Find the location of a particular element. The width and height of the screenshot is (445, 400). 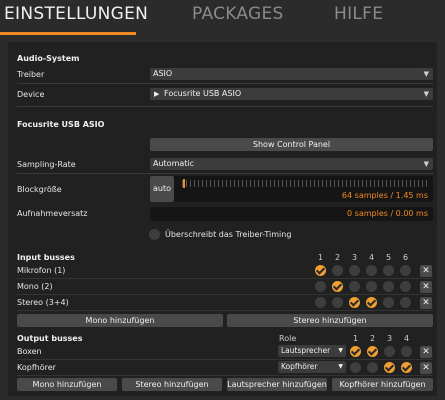

tab-bar: EINSTELLUNGEN PACKAGES HILFE is located at coordinates (222, 18).